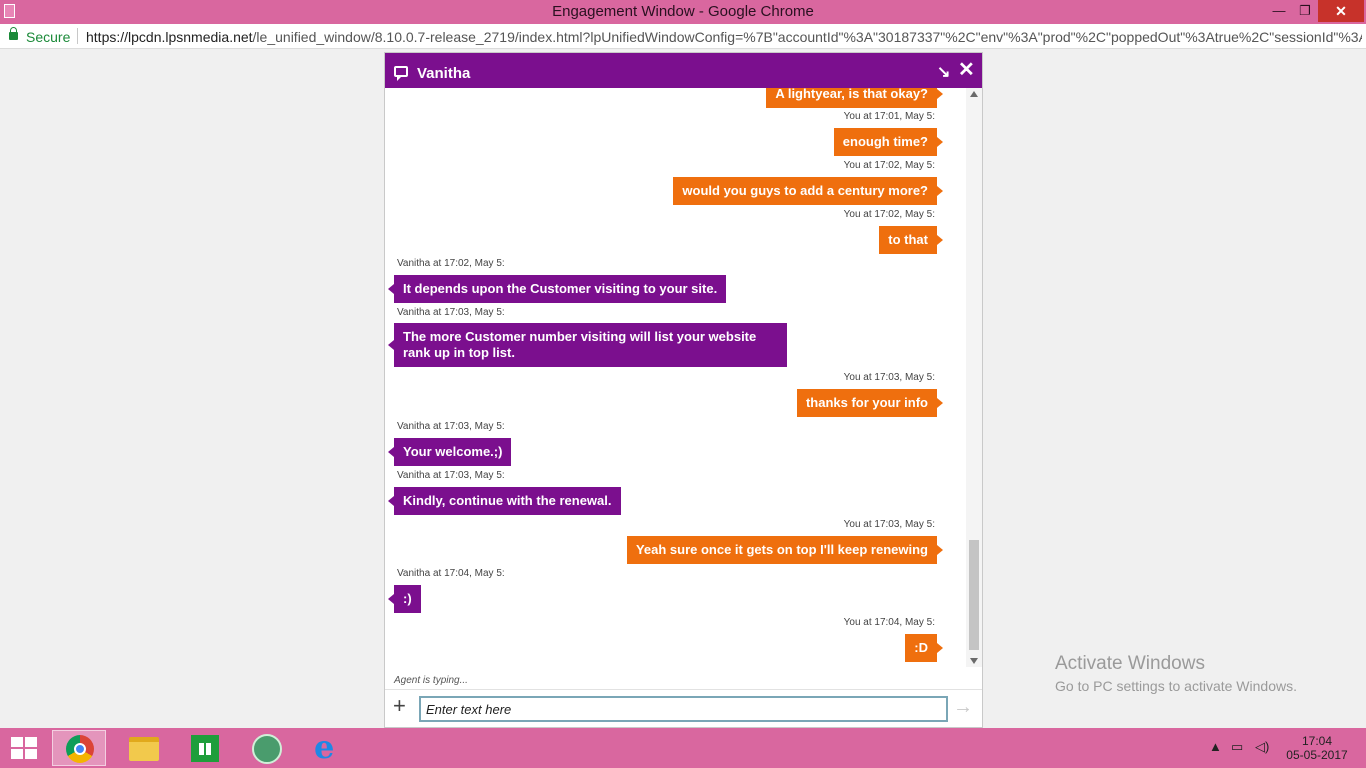 This screenshot has height=768, width=1366. I want to click on scrollbar-thumb, so click(974, 595).